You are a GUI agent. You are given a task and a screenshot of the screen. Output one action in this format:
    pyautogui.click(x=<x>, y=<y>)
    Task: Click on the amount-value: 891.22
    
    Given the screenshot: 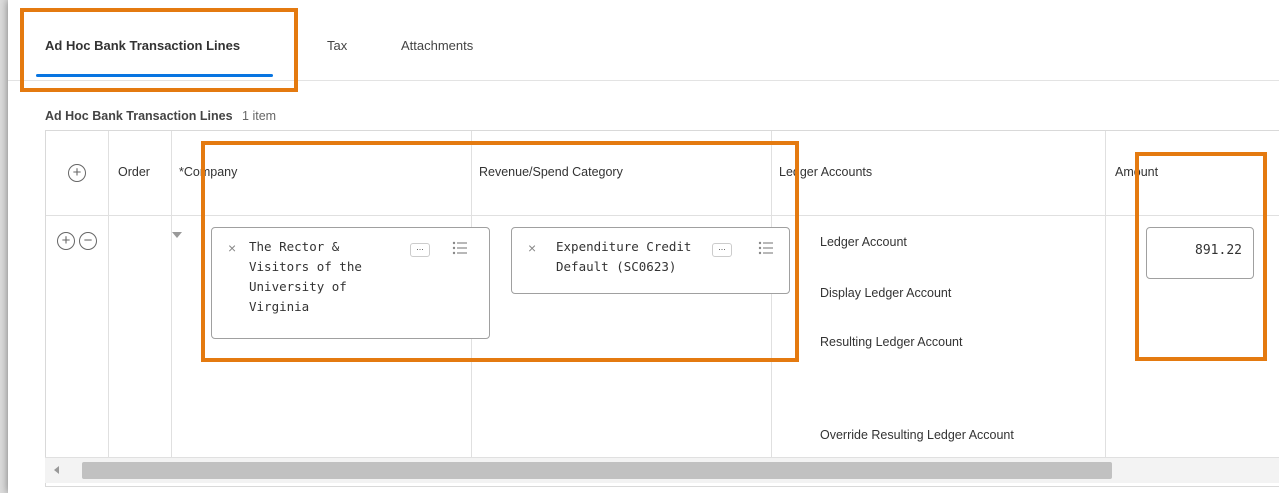 What is the action you would take?
    pyautogui.click(x=1218, y=250)
    